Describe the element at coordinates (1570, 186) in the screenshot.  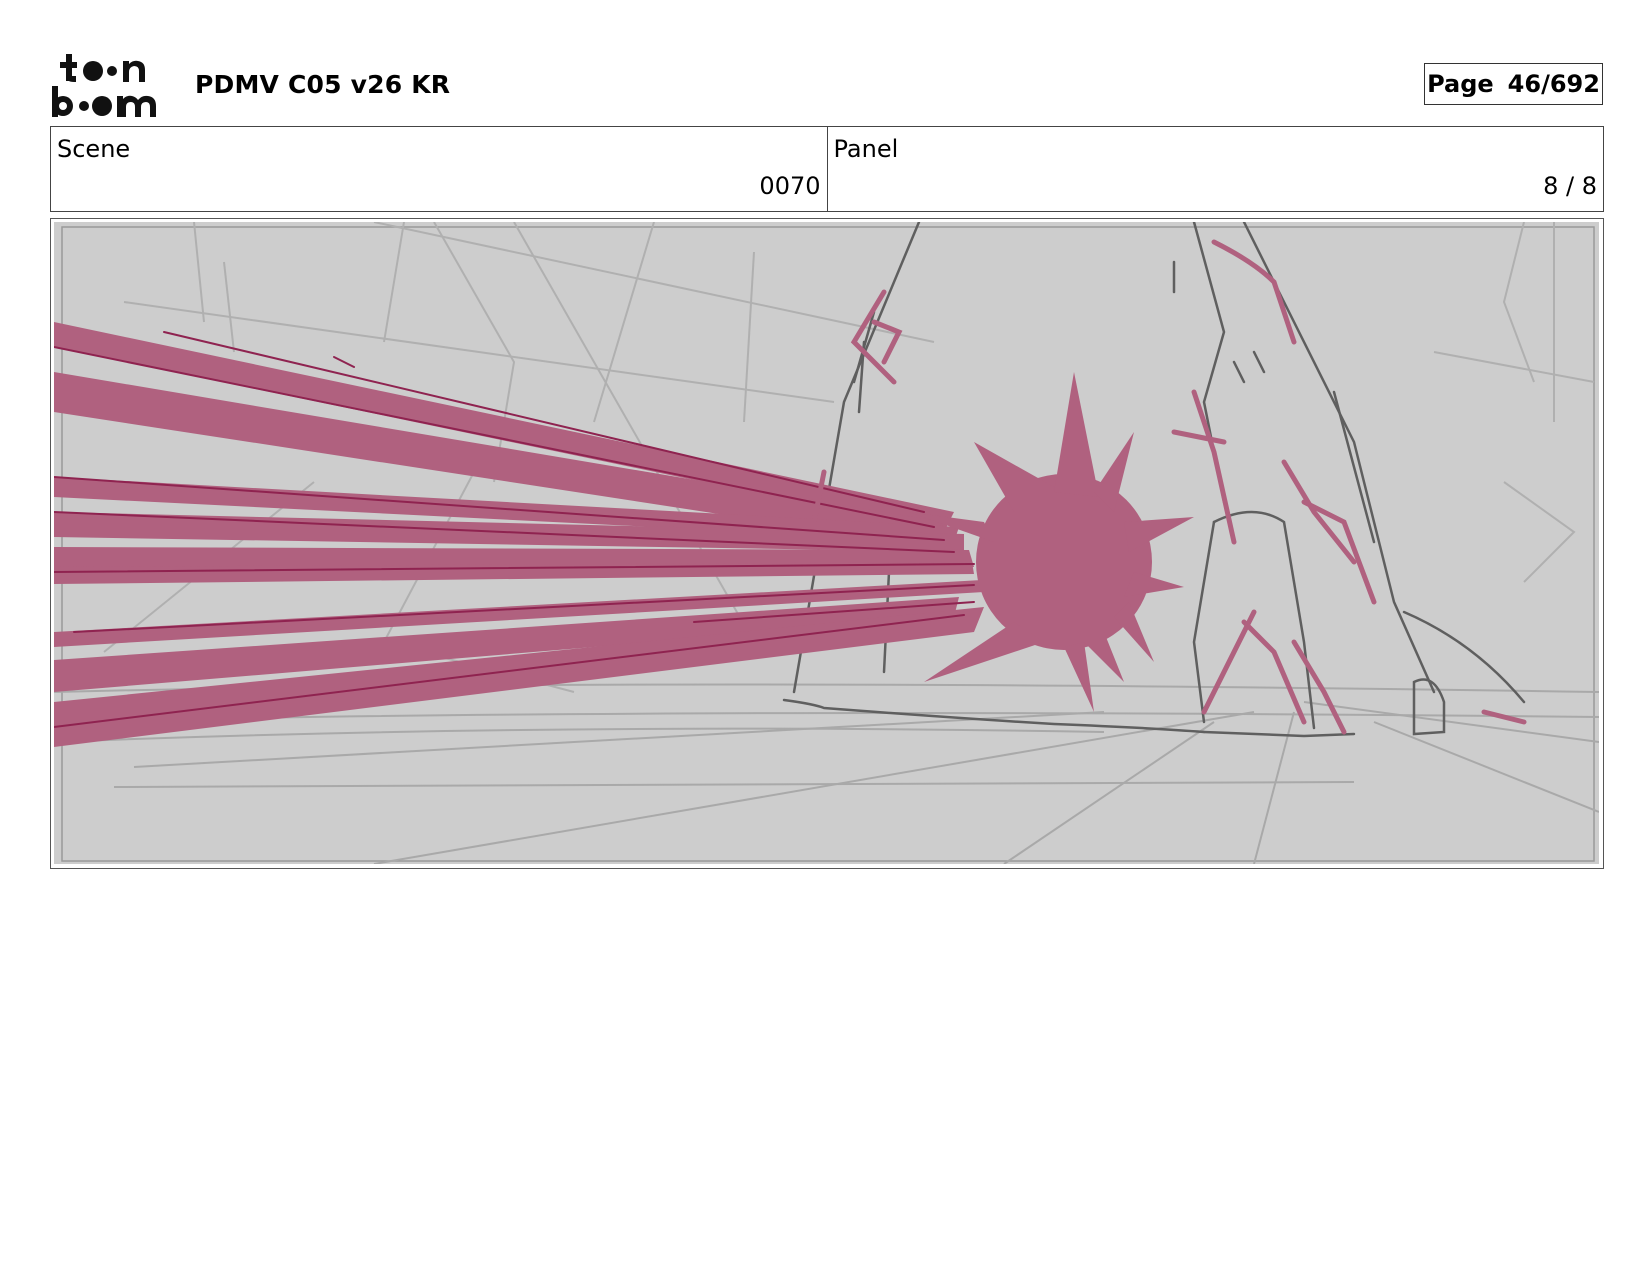
I see `panel-number: 8 / 8` at that location.